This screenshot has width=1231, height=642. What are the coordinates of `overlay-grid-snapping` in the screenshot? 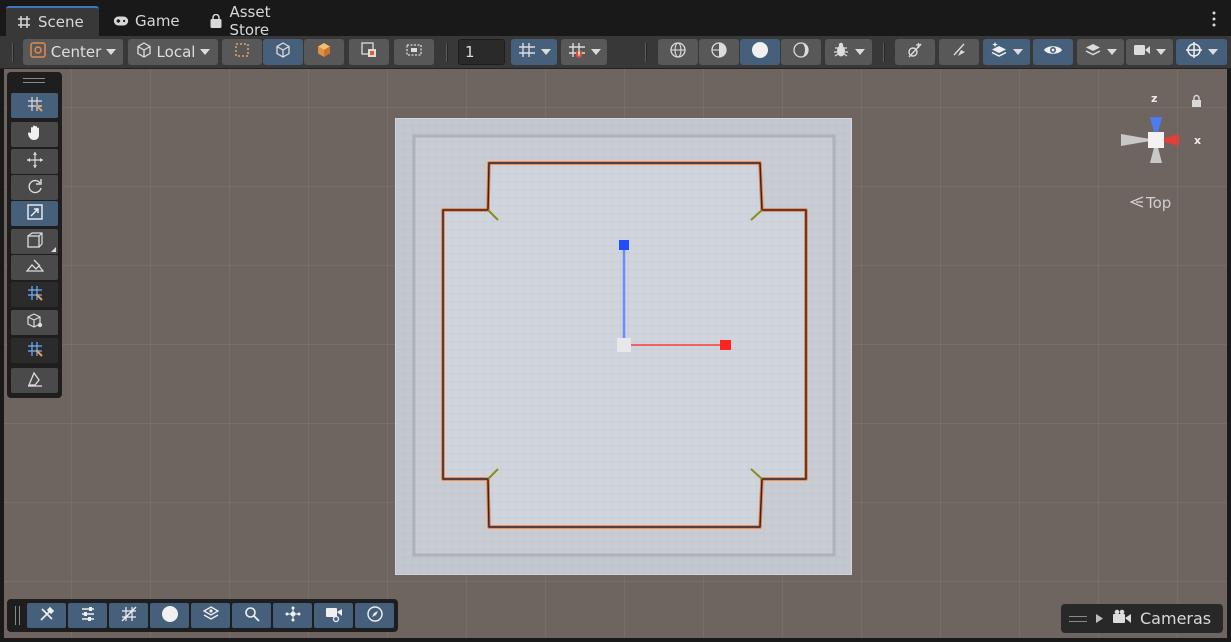 It's located at (128, 615).